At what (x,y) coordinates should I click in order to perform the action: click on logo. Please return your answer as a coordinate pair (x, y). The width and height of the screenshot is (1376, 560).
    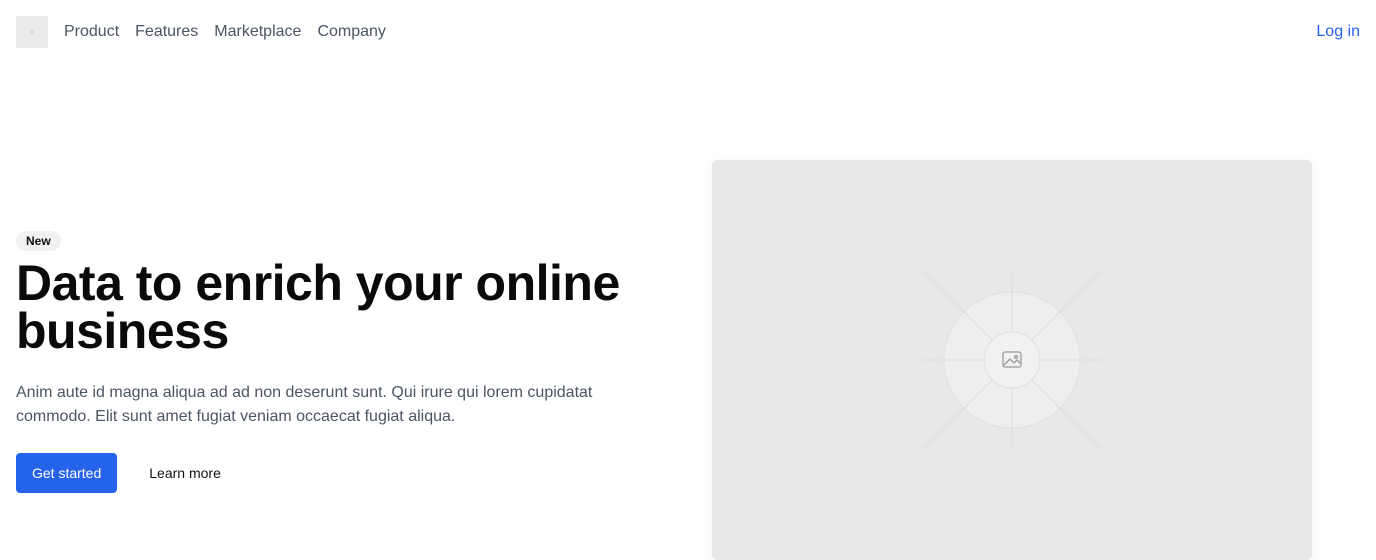
    Looking at the image, I should click on (32, 32).